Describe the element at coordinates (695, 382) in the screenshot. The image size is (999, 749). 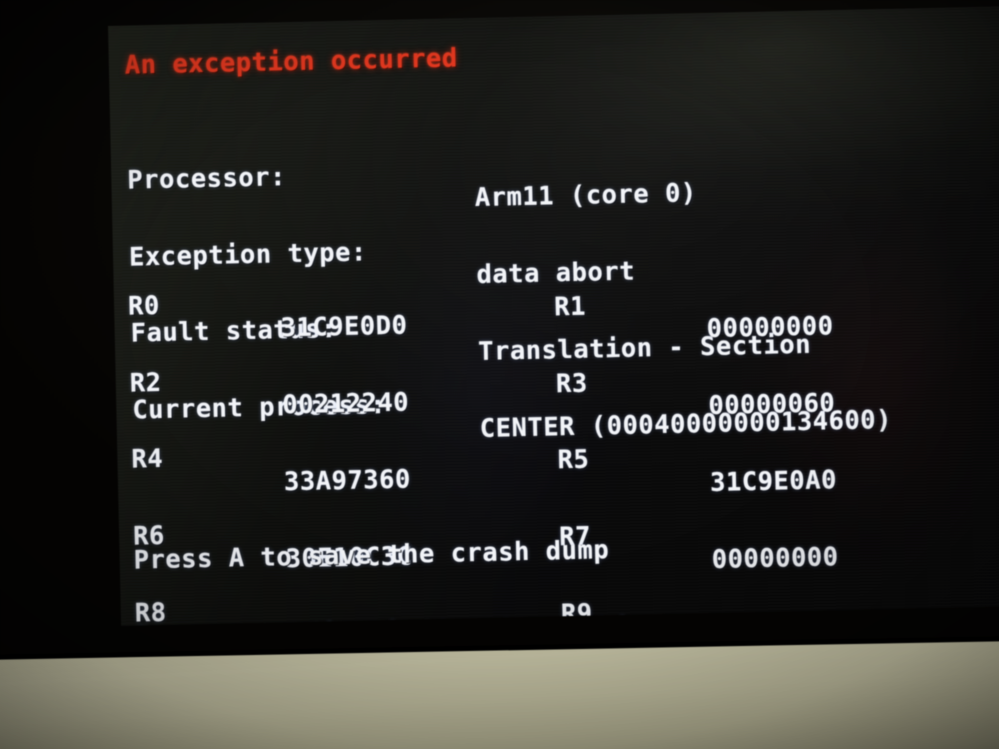
I see `register-row: R3 00000060` at that location.